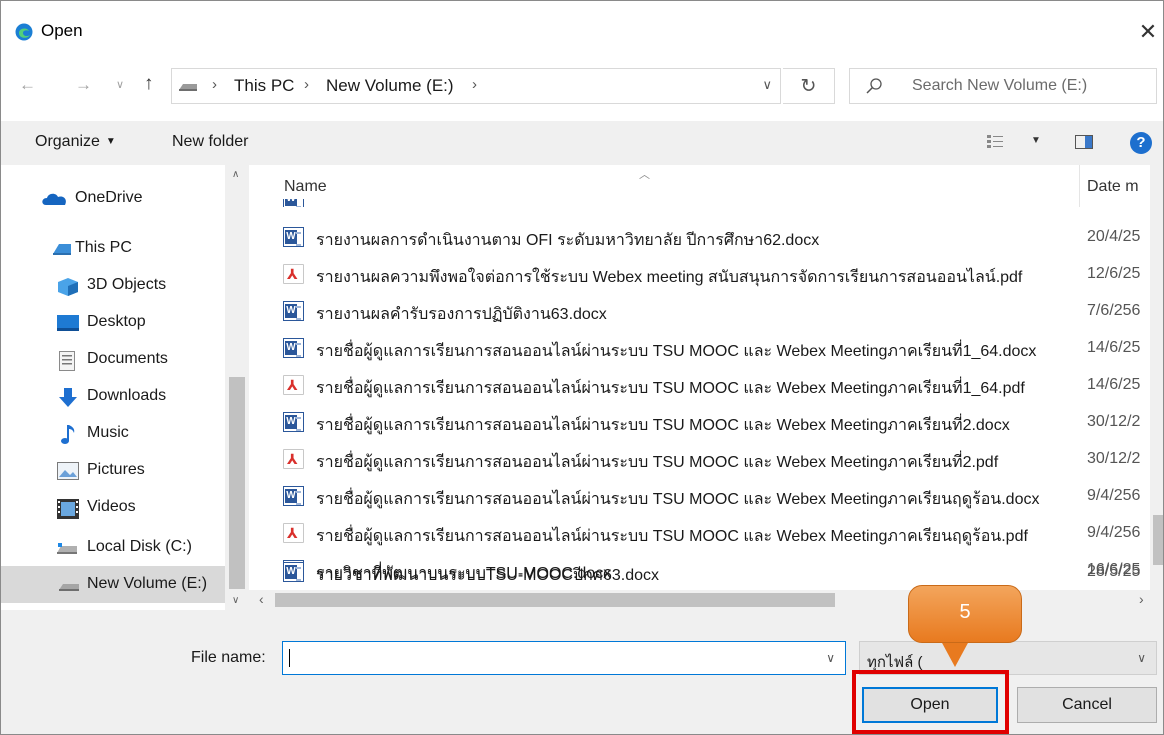 Image resolution: width=1164 pixels, height=735 pixels. I want to click on text-cursor, so click(289, 658).